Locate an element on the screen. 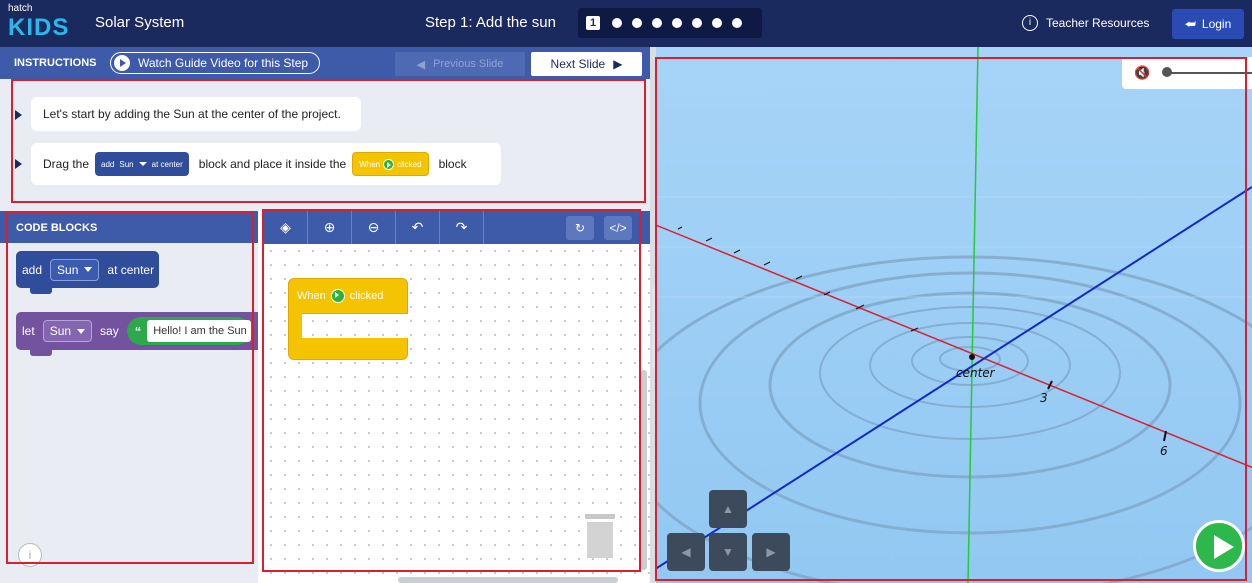  arrow-right-icon: ▶ is located at coordinates (618, 64).